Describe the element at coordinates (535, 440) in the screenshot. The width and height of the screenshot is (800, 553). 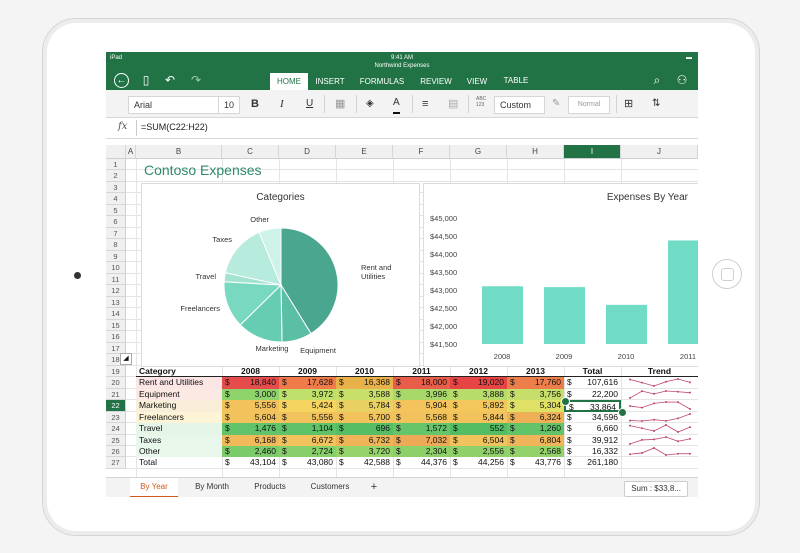
I see `value-cell: $6,804` at that location.